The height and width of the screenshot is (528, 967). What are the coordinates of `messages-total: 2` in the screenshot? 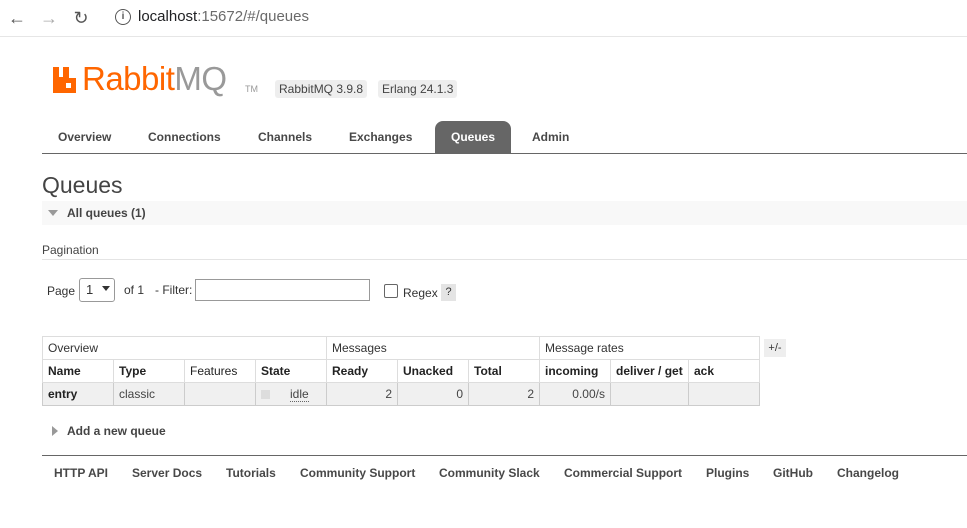 It's located at (504, 394).